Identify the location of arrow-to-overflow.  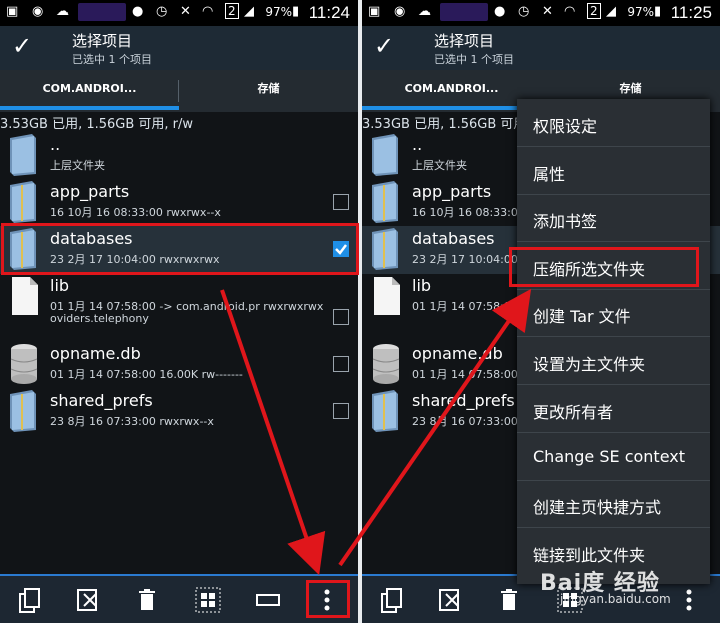
(273, 432).